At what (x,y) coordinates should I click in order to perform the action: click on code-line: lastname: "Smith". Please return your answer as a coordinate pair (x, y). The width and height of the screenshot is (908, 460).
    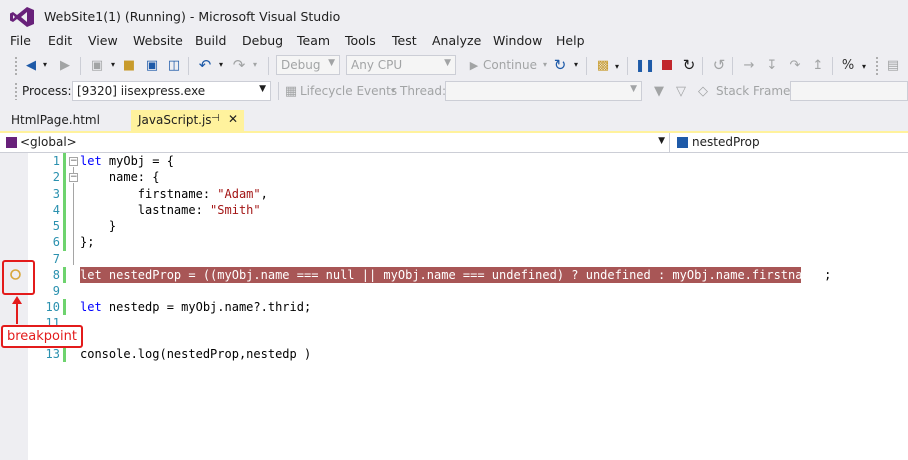
    Looking at the image, I should click on (170, 210).